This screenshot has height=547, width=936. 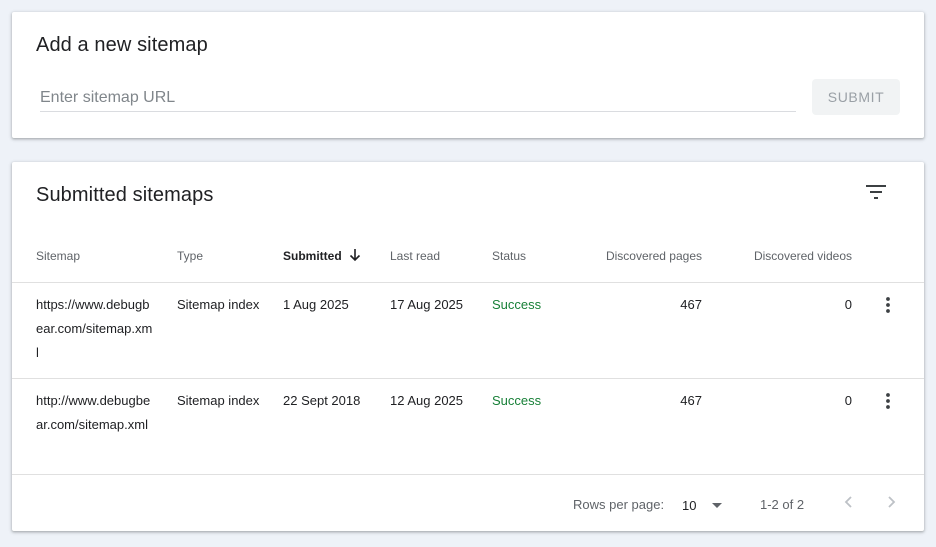 I want to click on column-header-type: Type, so click(x=190, y=256).